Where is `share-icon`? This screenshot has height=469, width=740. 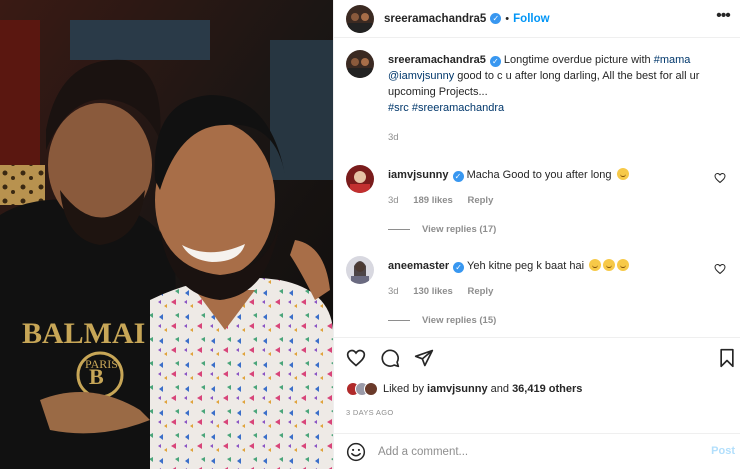
share-icon is located at coordinates (424, 358).